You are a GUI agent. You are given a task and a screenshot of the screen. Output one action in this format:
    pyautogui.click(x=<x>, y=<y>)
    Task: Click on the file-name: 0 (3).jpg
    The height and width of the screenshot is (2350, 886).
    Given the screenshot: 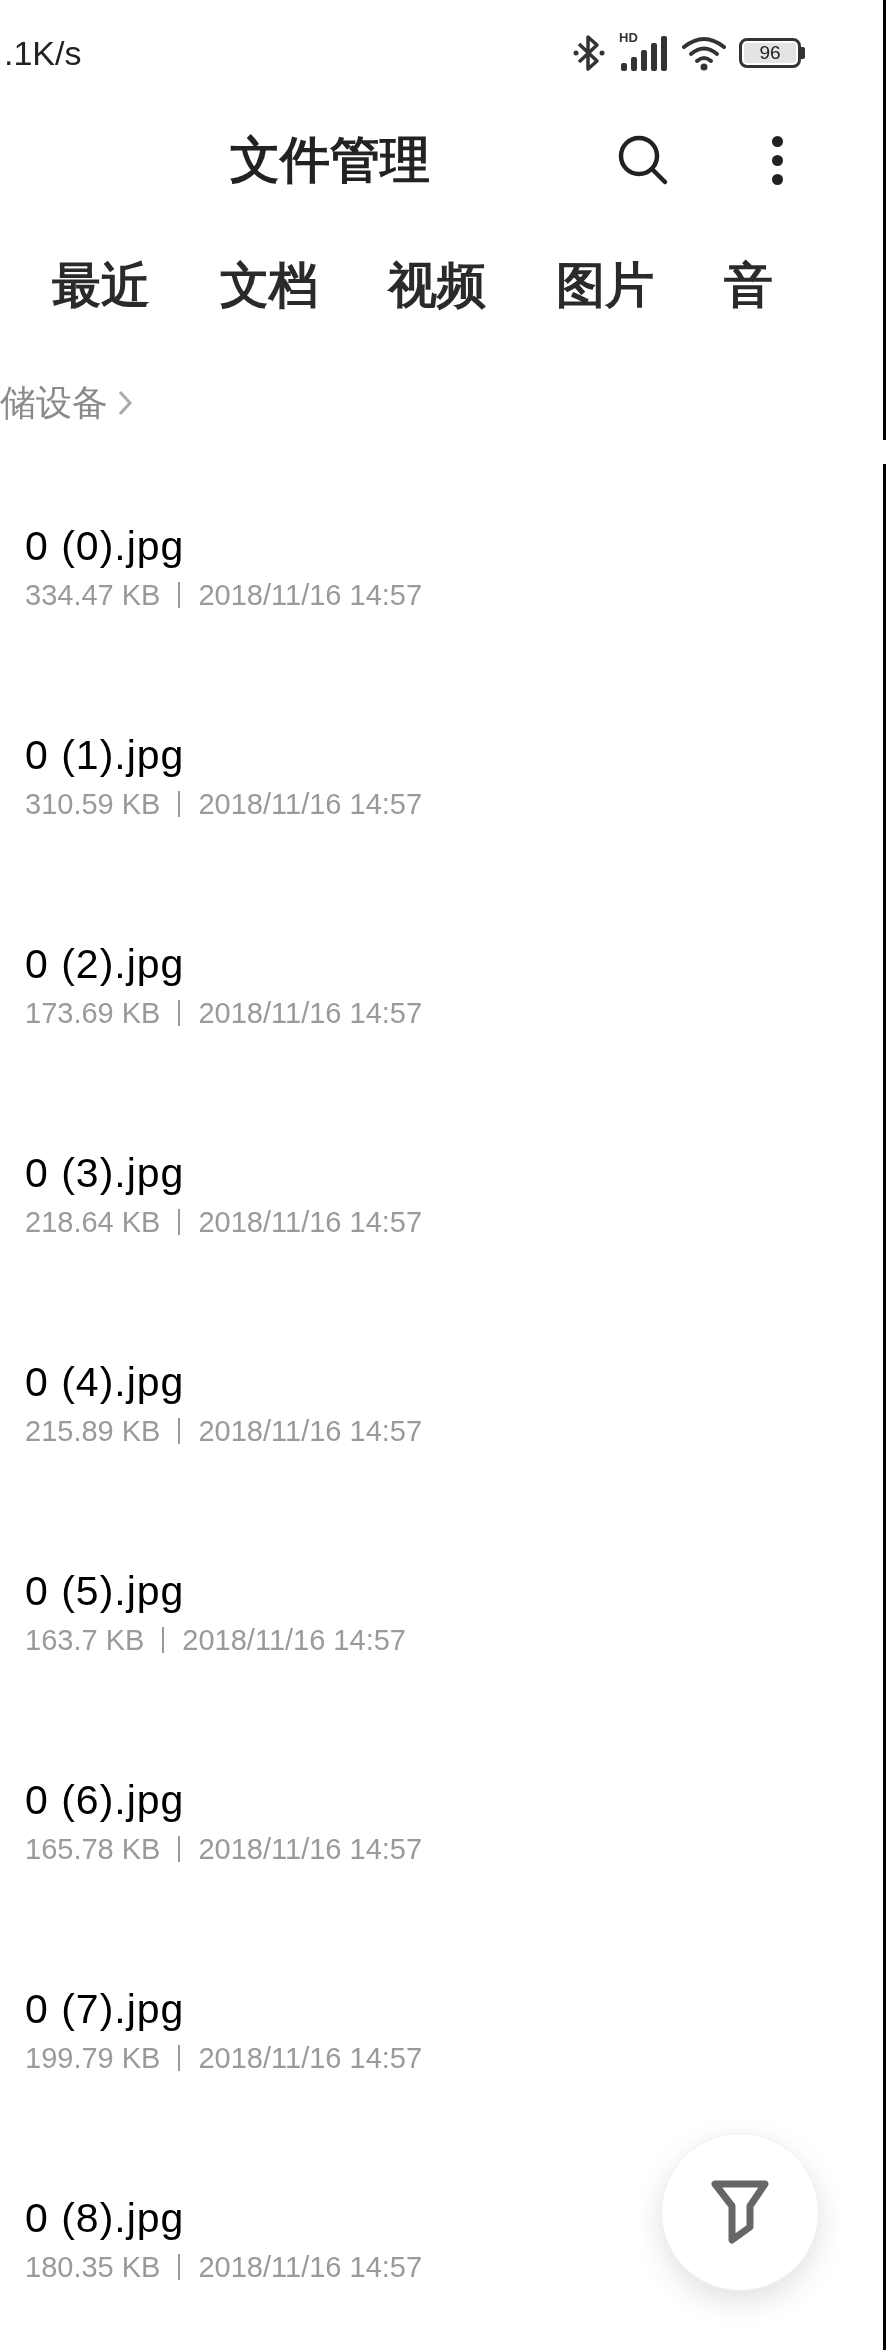 What is the action you would take?
    pyautogui.click(x=105, y=1173)
    